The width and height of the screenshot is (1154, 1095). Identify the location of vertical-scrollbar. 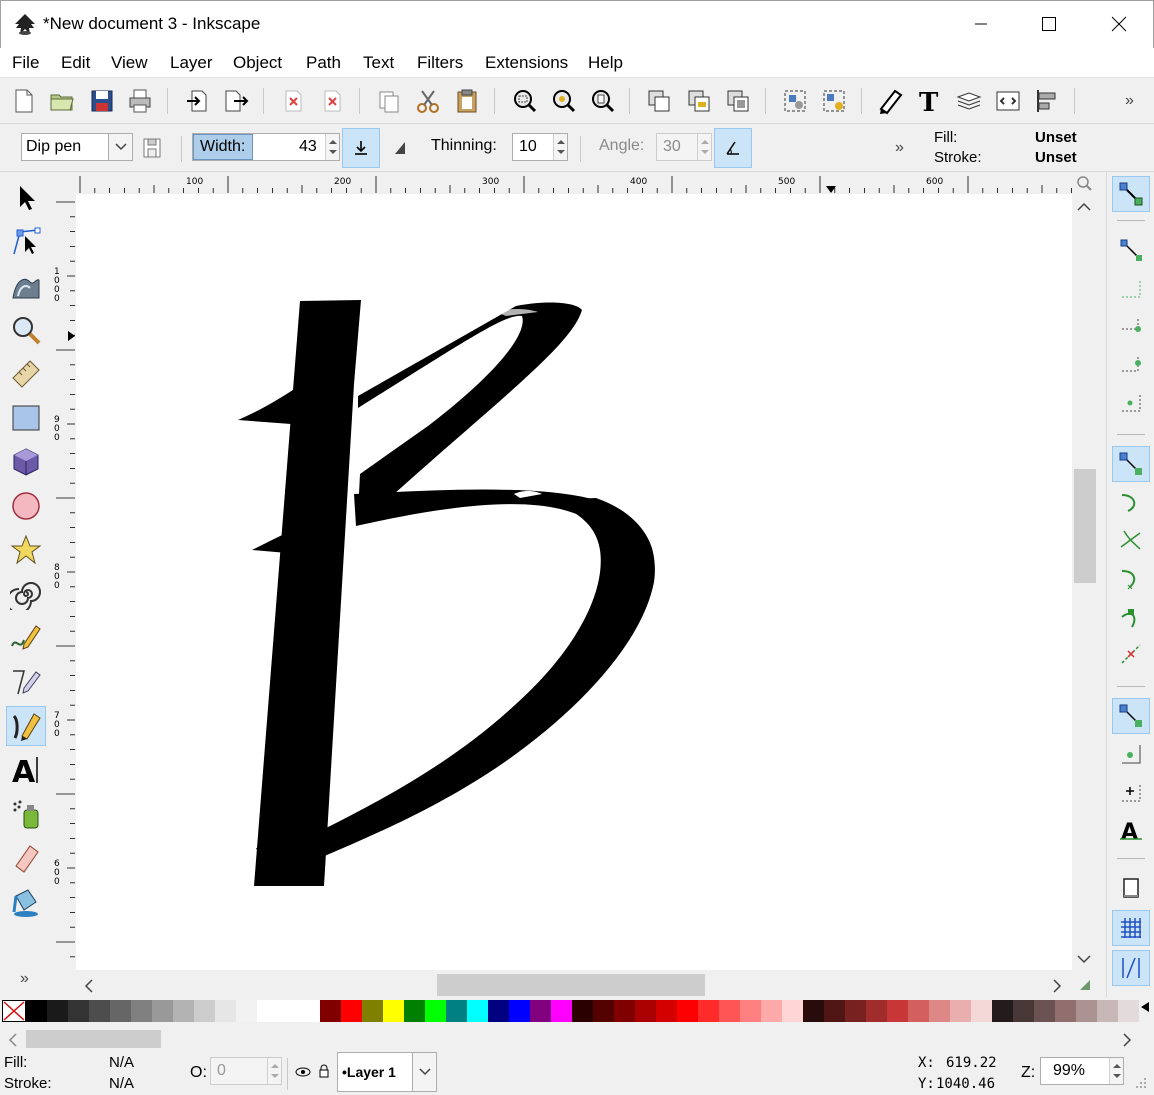
(1085, 582).